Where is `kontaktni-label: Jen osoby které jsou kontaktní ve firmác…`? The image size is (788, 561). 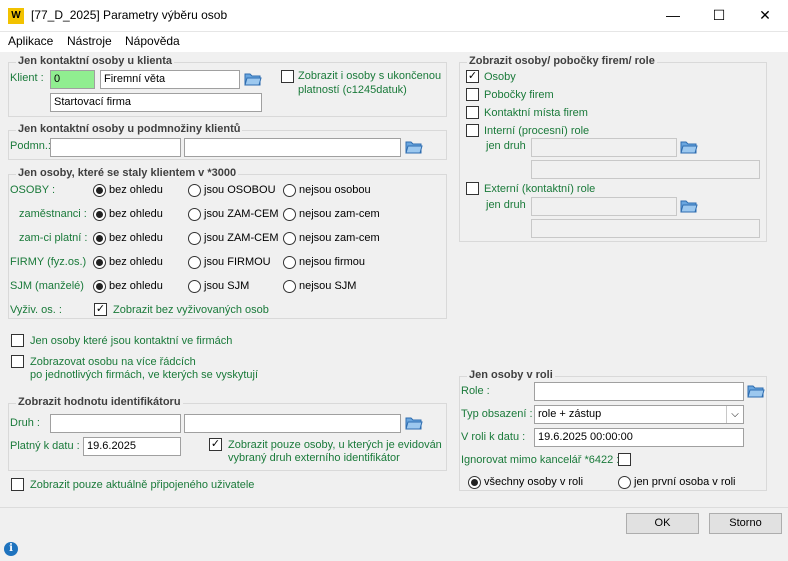
kontaktni-label: Jen osoby které jsou kontaktní ve firmác… is located at coordinates (131, 341).